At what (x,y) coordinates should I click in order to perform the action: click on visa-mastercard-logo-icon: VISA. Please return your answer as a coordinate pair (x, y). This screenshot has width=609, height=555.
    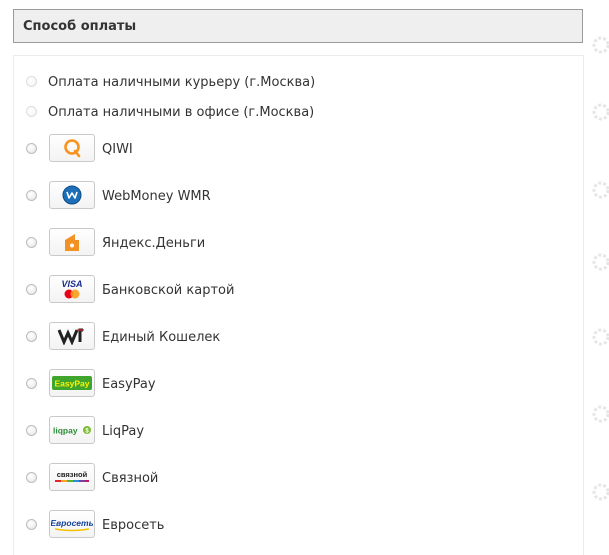
    Looking at the image, I should click on (72, 289).